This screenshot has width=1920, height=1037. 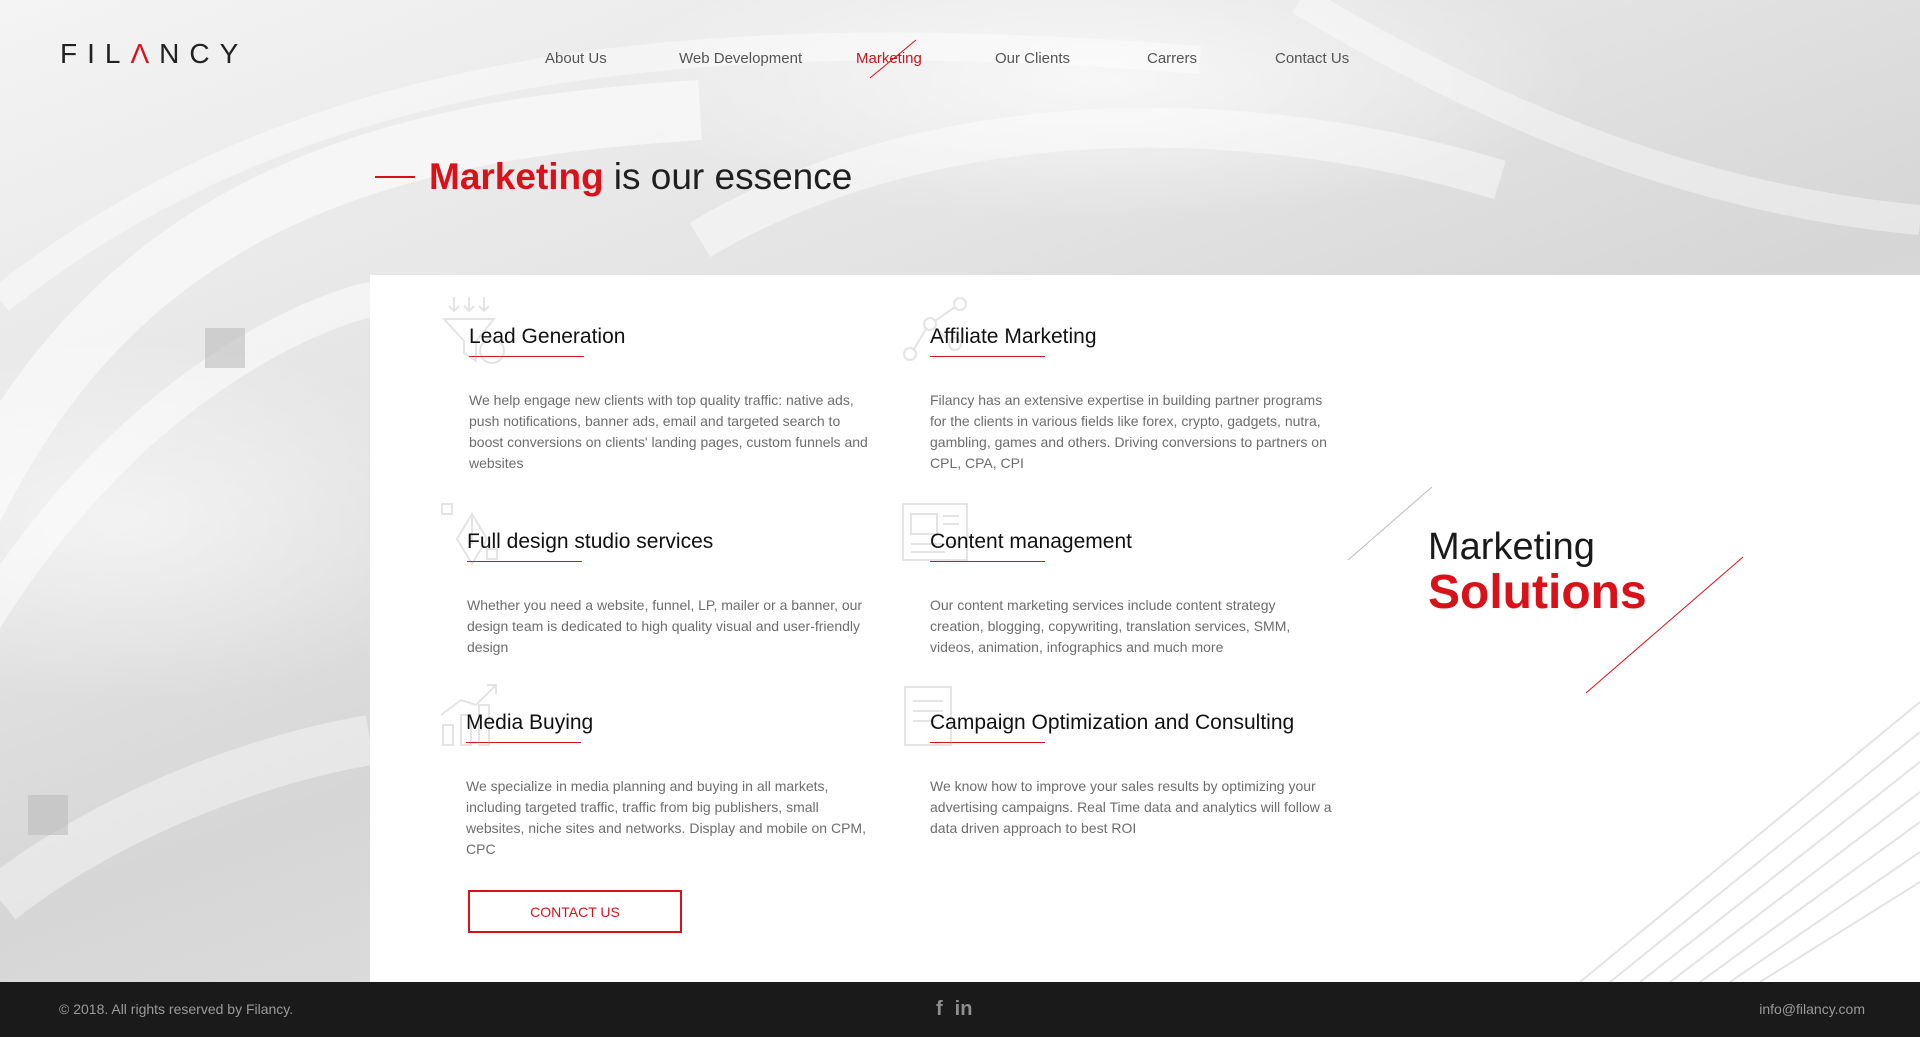 I want to click on service-title: Affiliate Marketing, so click(x=1013, y=336).